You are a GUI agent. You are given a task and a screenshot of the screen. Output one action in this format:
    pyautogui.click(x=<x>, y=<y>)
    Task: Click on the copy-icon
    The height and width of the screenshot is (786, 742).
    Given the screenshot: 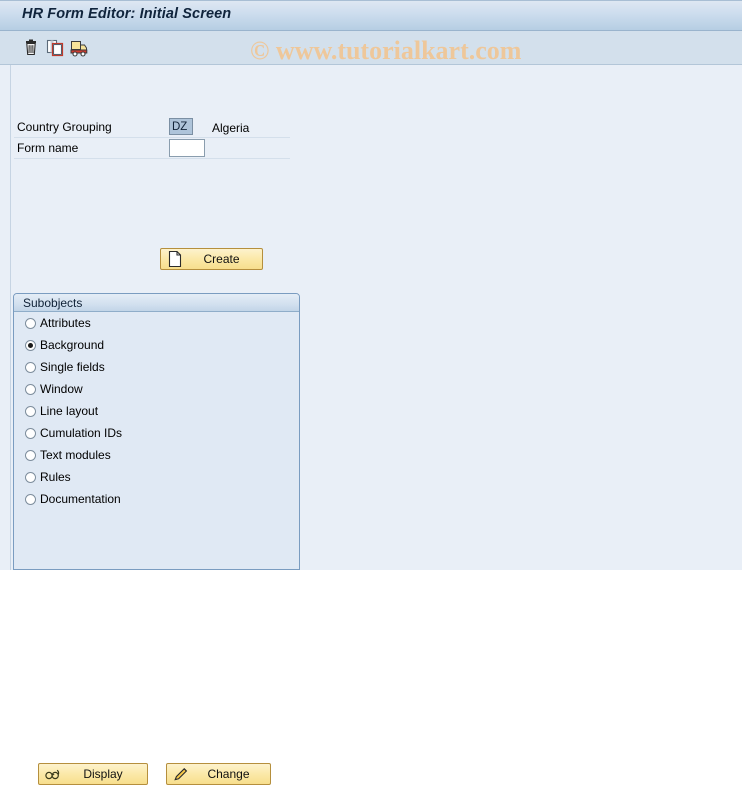 What is the action you would take?
    pyautogui.click(x=55, y=48)
    